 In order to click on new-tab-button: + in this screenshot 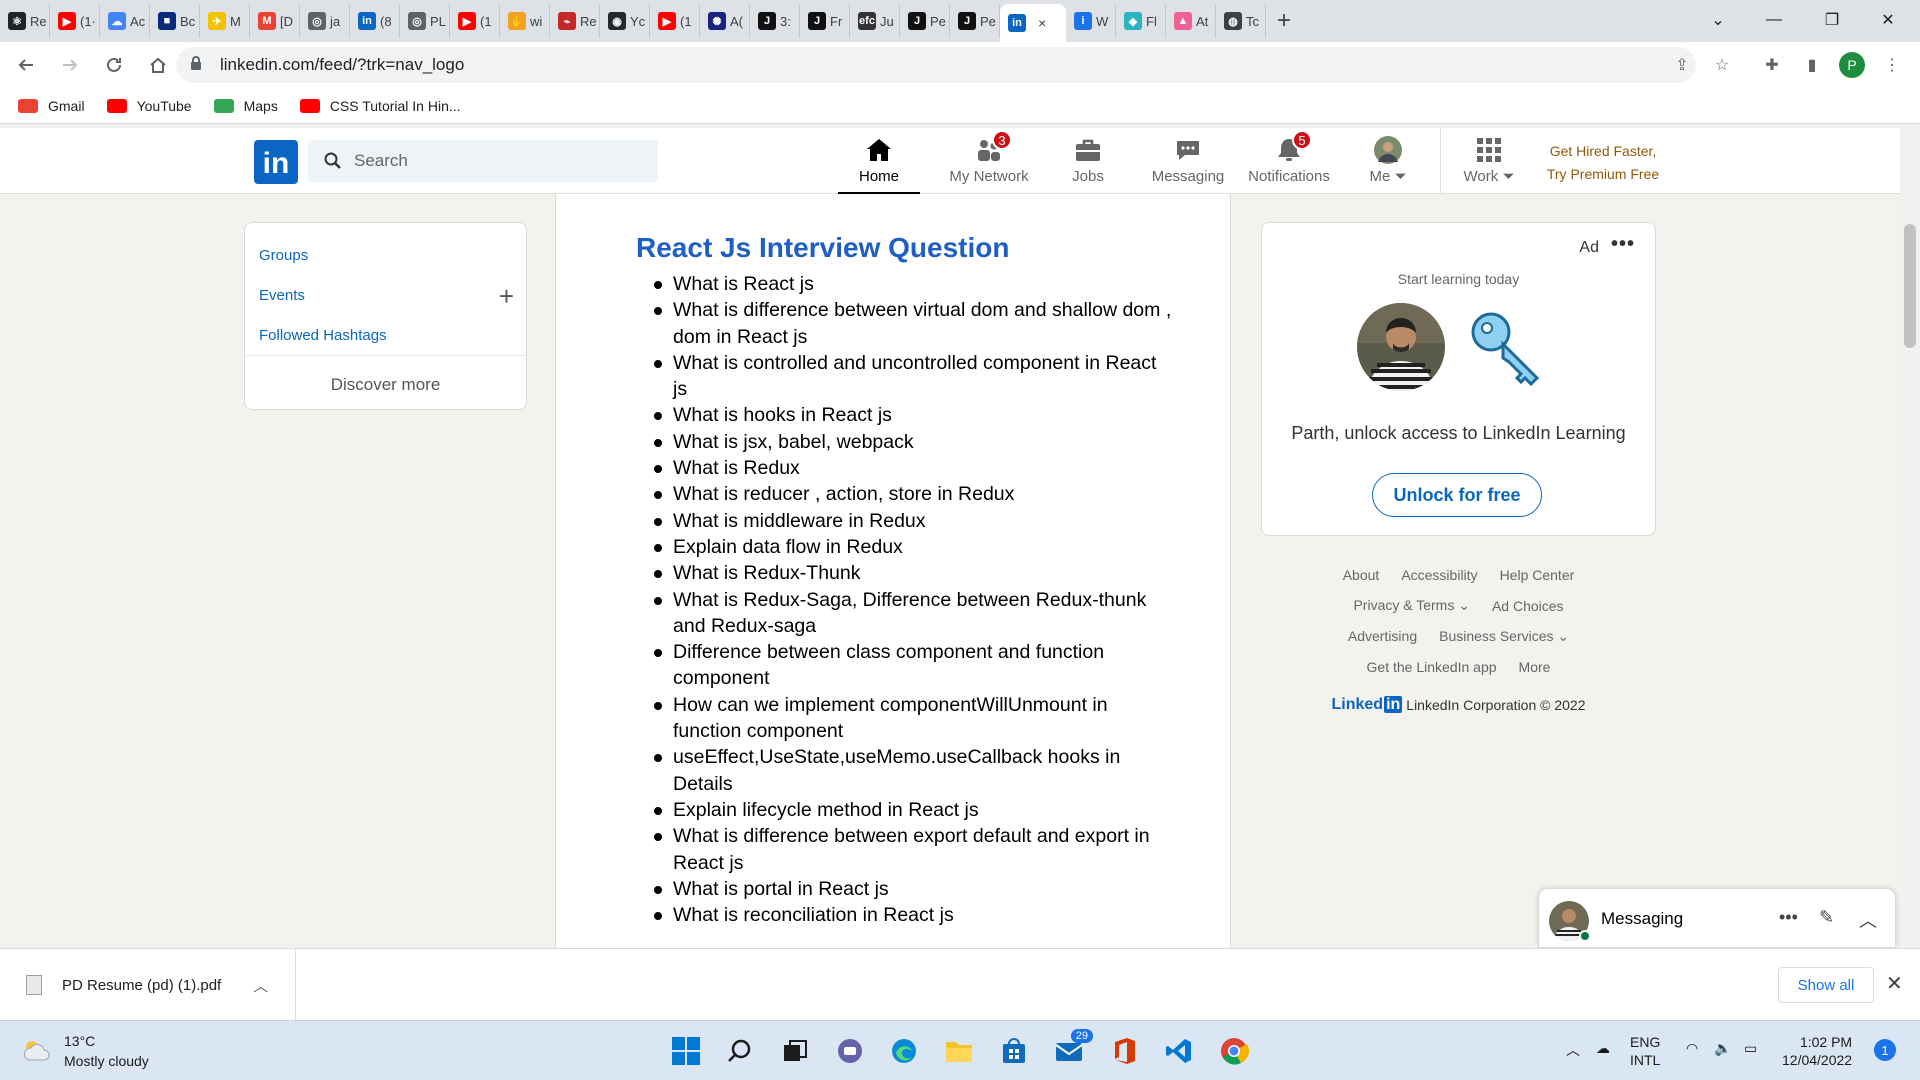, I will do `click(1284, 21)`.